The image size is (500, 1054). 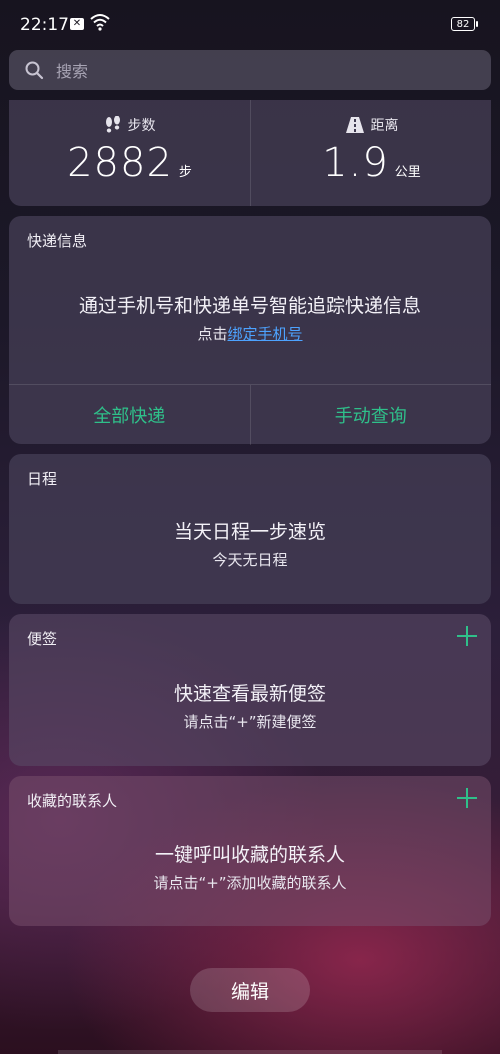 I want to click on status-time: 22:17, so click(x=44, y=25).